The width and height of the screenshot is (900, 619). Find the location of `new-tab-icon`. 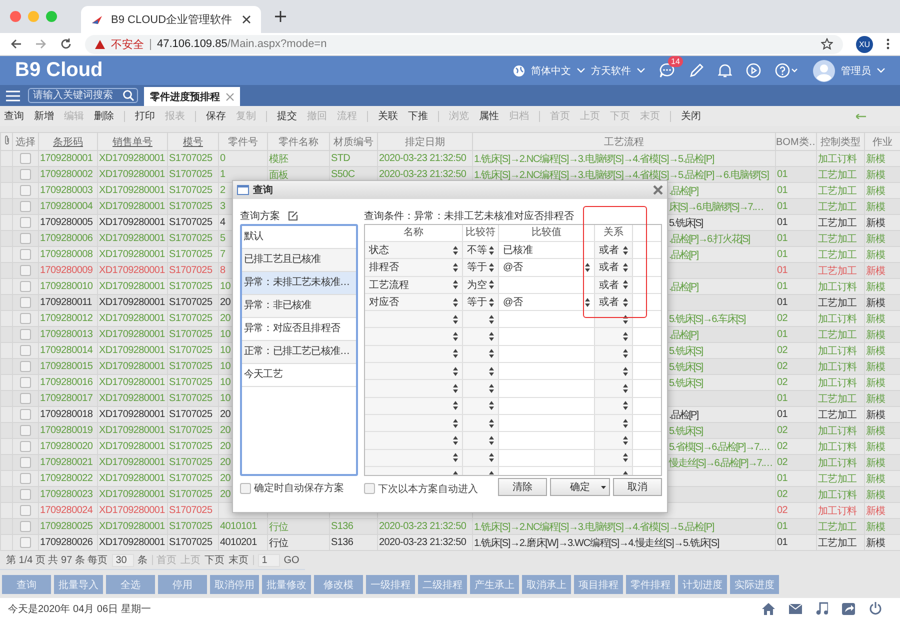

new-tab-icon is located at coordinates (280, 16).